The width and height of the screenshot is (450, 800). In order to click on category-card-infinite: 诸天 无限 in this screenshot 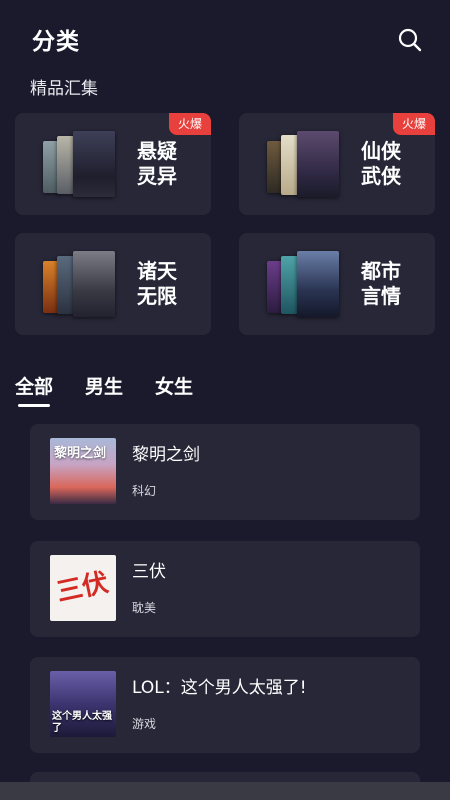, I will do `click(113, 284)`.